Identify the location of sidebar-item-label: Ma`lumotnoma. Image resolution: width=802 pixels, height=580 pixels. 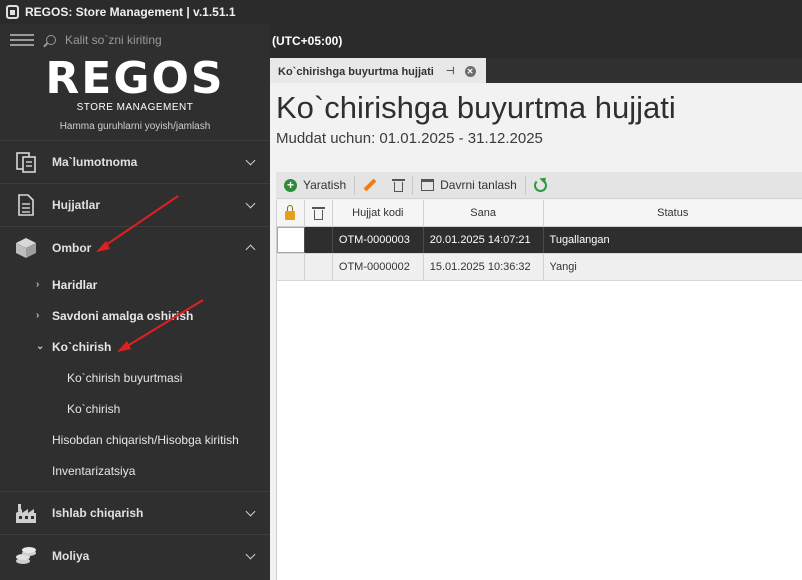
(95, 162).